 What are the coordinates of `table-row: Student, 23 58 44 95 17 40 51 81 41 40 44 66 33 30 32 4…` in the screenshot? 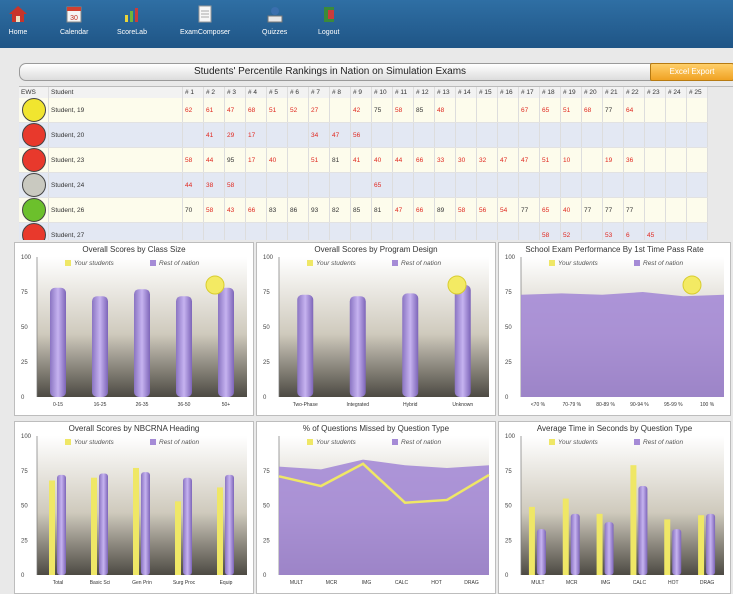 It's located at (363, 160).